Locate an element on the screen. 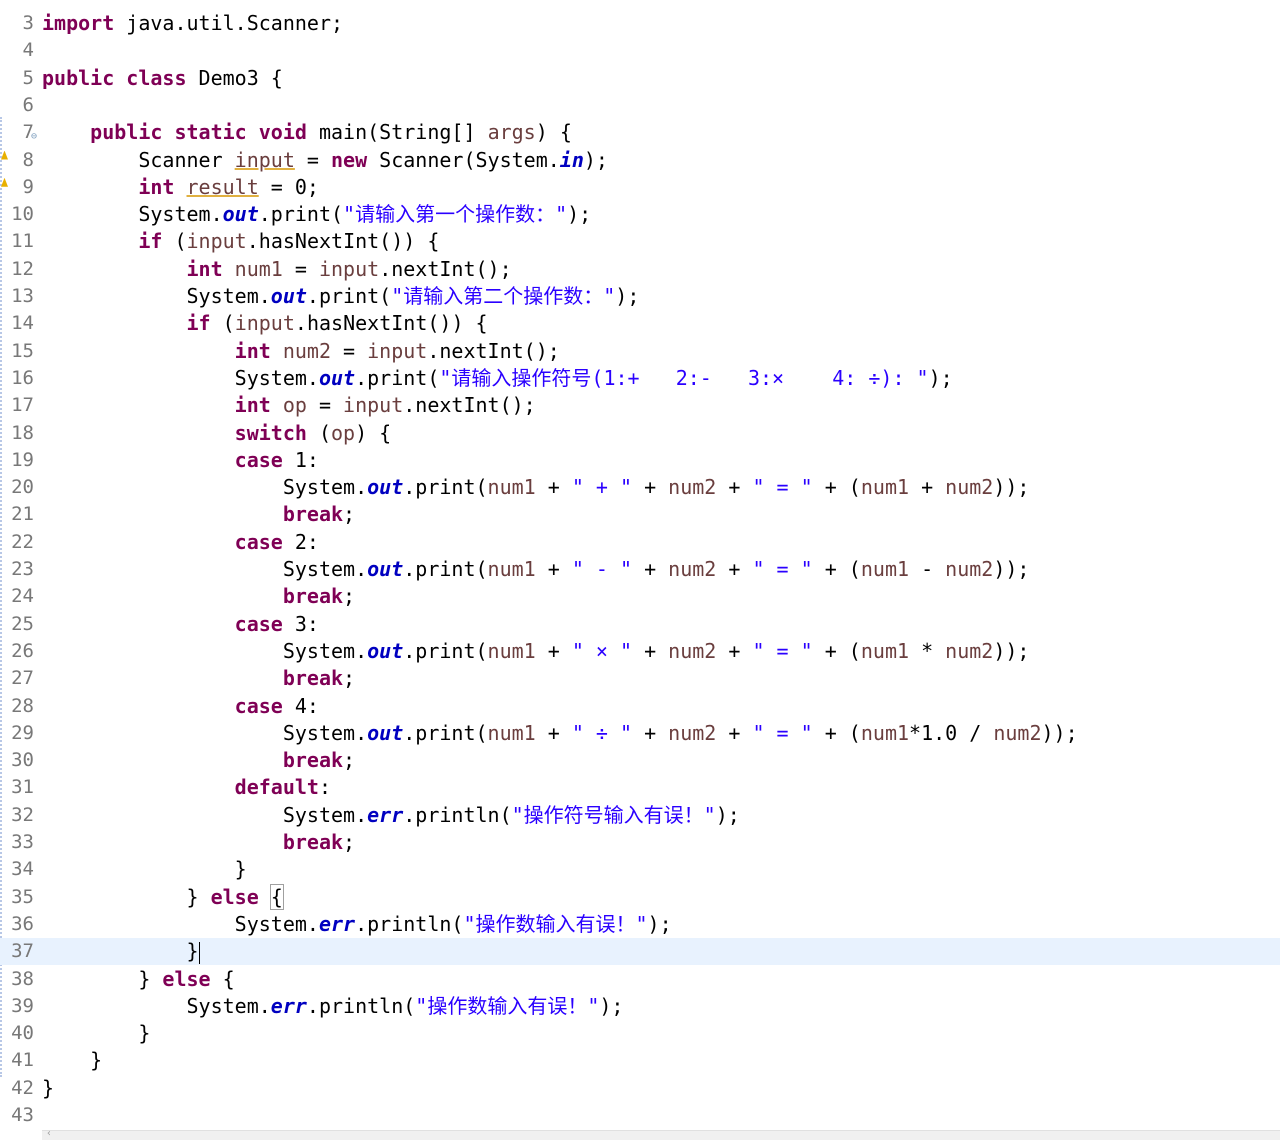  code-text: public class Demo3 { is located at coordinates (162, 78).